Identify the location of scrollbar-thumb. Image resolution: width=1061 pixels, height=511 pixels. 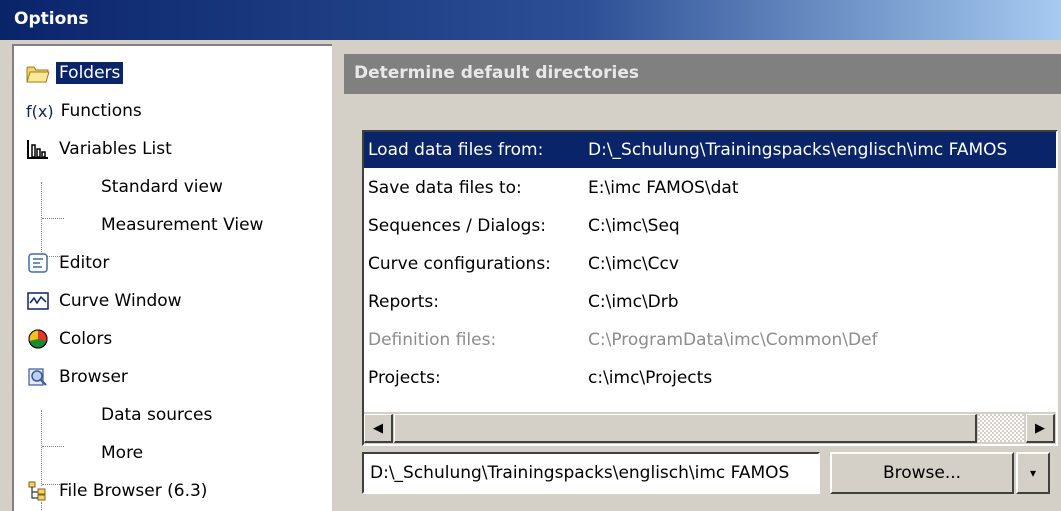
(685, 428).